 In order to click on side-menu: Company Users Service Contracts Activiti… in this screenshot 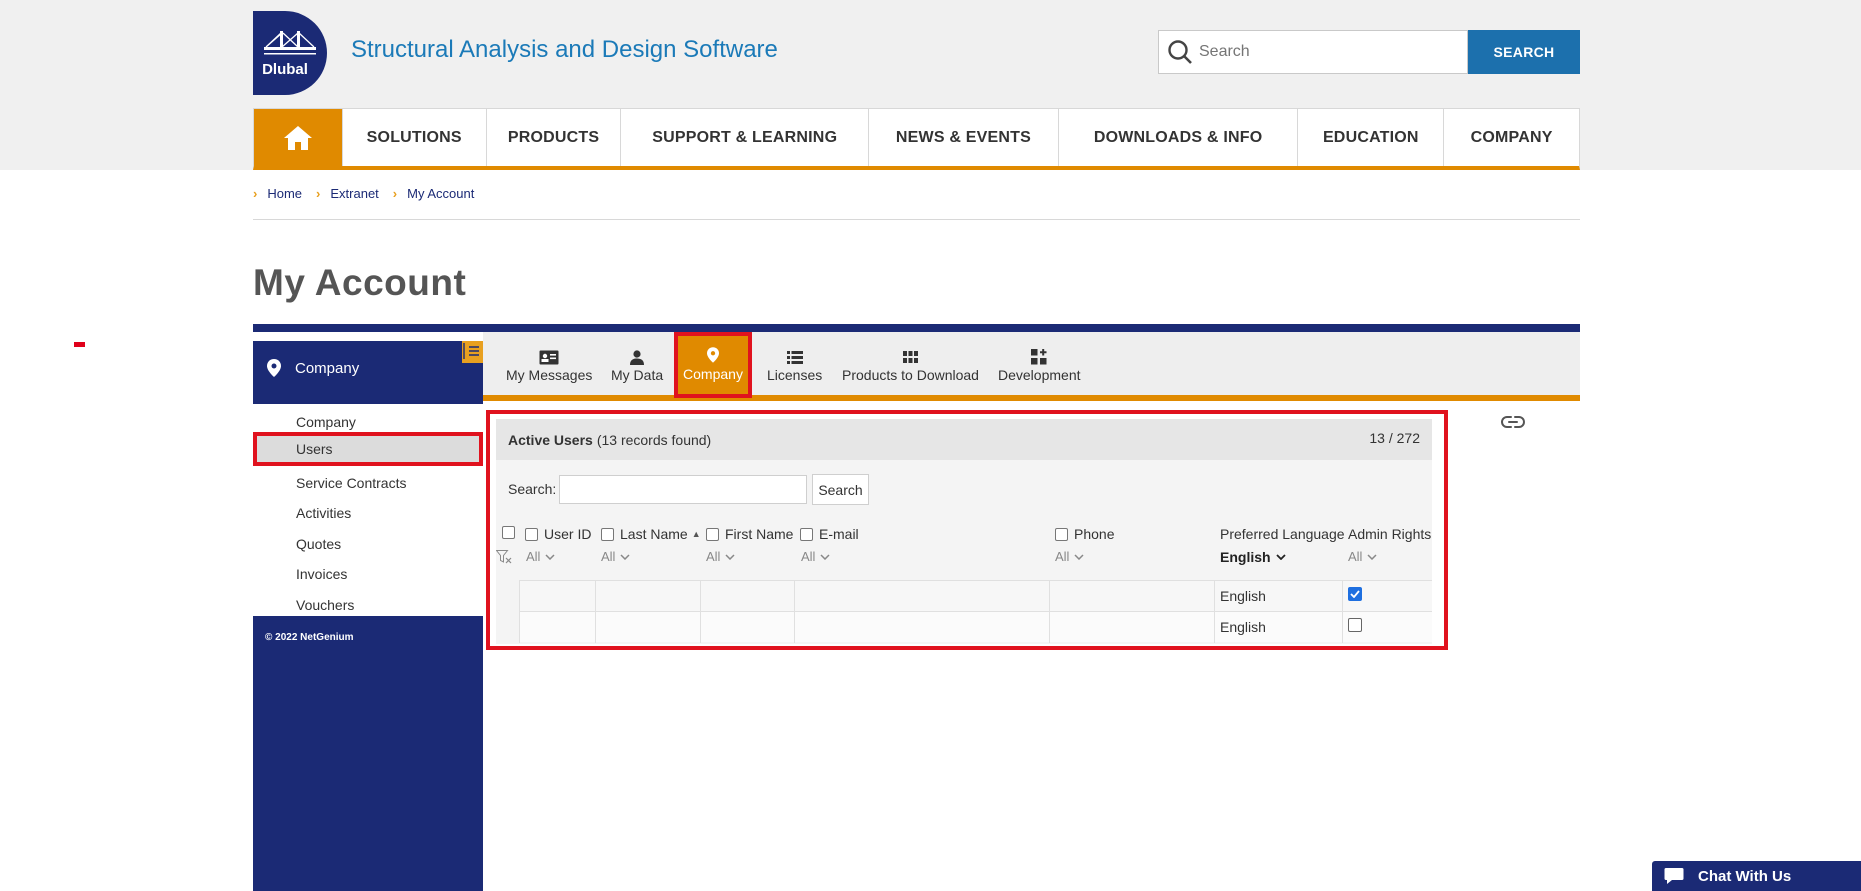, I will do `click(368, 510)`.